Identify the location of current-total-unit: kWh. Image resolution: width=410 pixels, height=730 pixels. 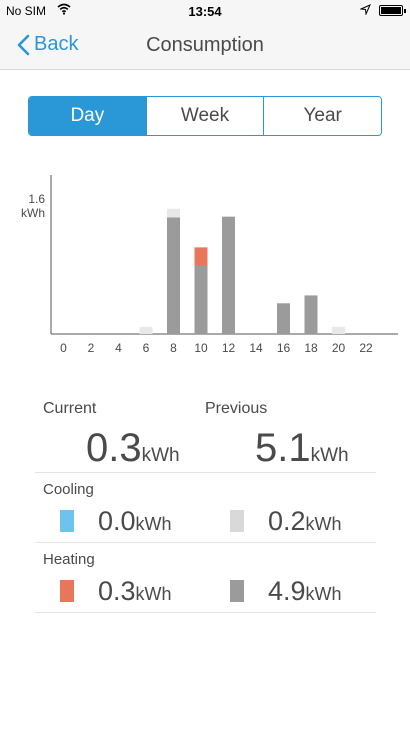
(160, 455).